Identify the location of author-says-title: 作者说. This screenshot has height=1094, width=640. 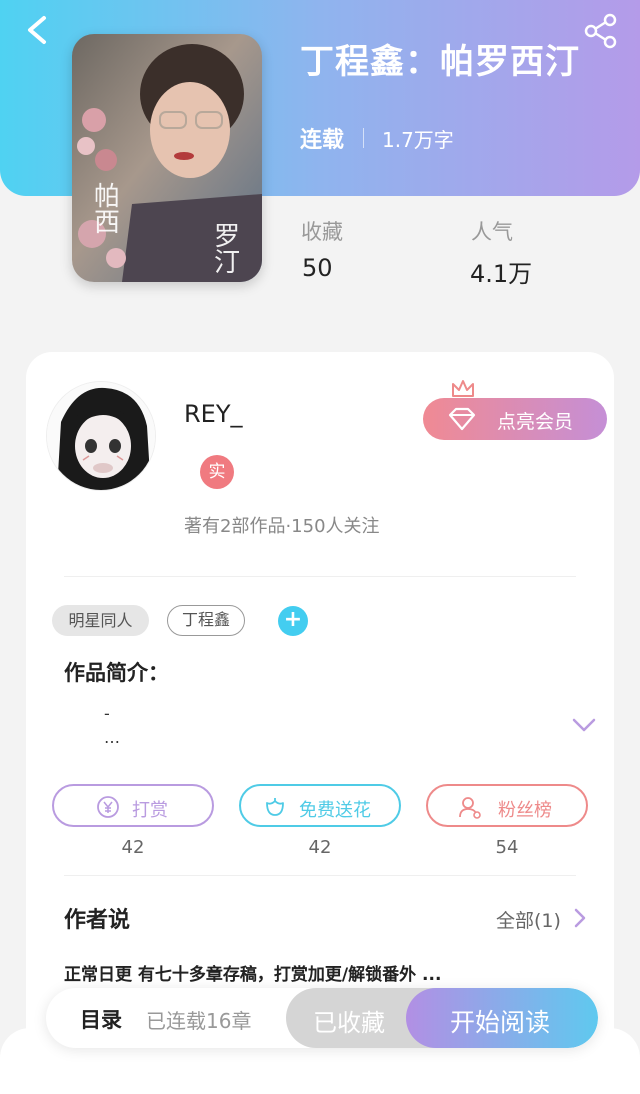
(97, 920).